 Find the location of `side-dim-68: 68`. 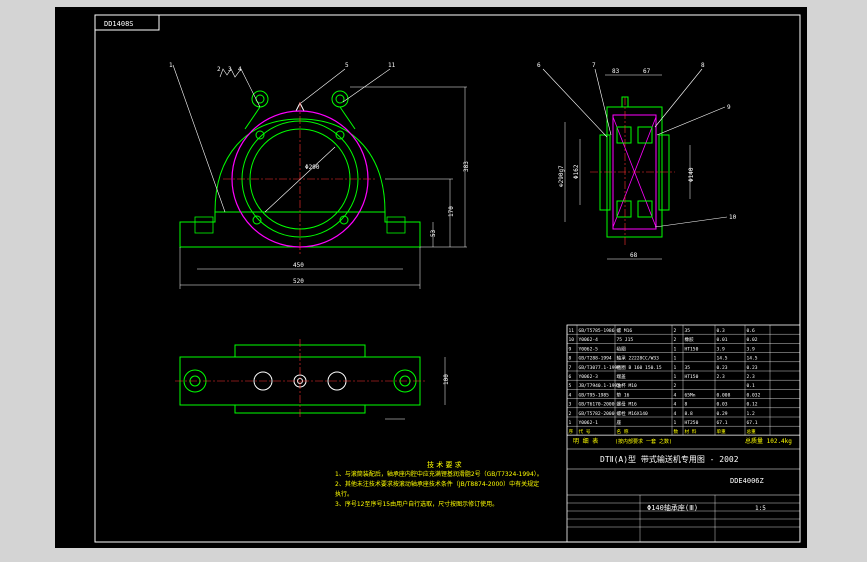

side-dim-68: 68 is located at coordinates (634, 255).